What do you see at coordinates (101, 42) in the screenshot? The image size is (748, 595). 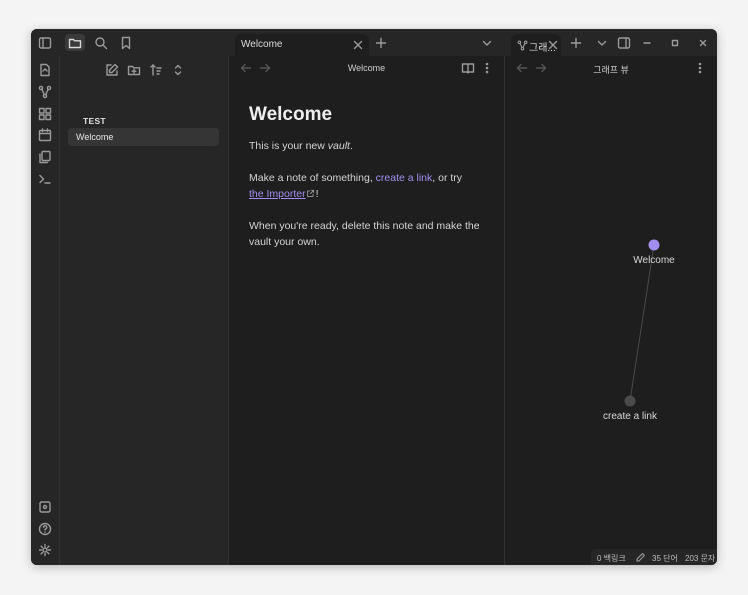 I see `search-icon` at bounding box center [101, 42].